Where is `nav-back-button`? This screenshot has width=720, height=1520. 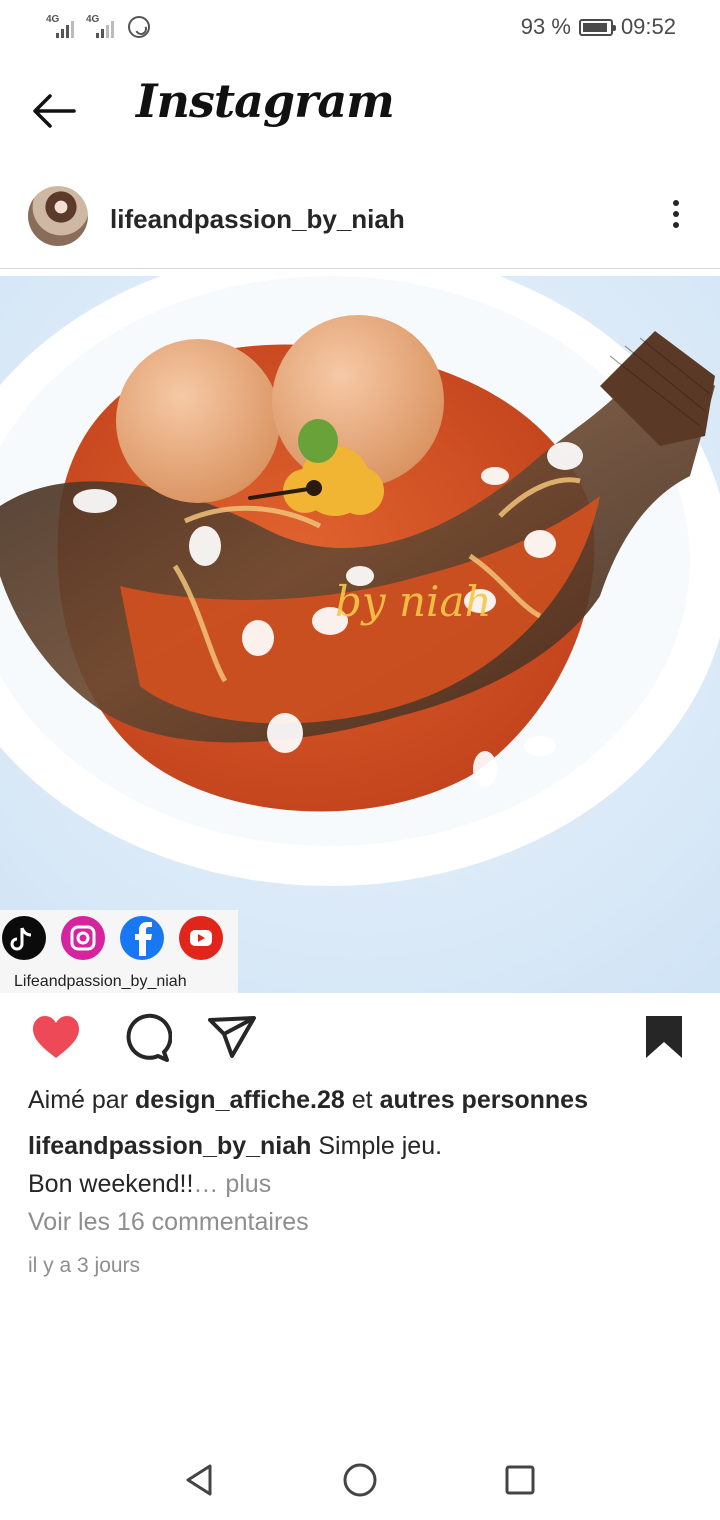
nav-back-button is located at coordinates (200, 1480).